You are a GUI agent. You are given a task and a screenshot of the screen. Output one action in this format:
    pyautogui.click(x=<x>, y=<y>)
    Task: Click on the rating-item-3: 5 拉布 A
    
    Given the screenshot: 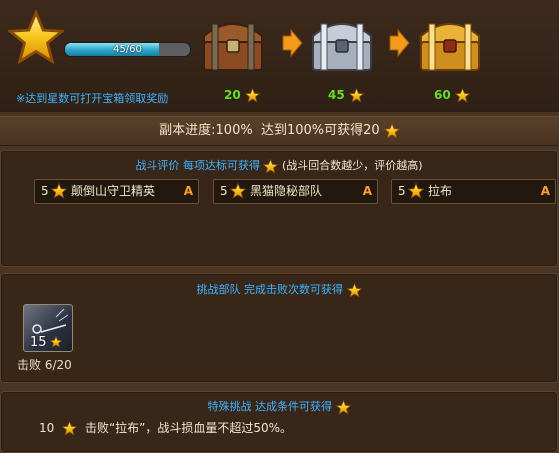 What is the action you would take?
    pyautogui.click(x=473, y=191)
    